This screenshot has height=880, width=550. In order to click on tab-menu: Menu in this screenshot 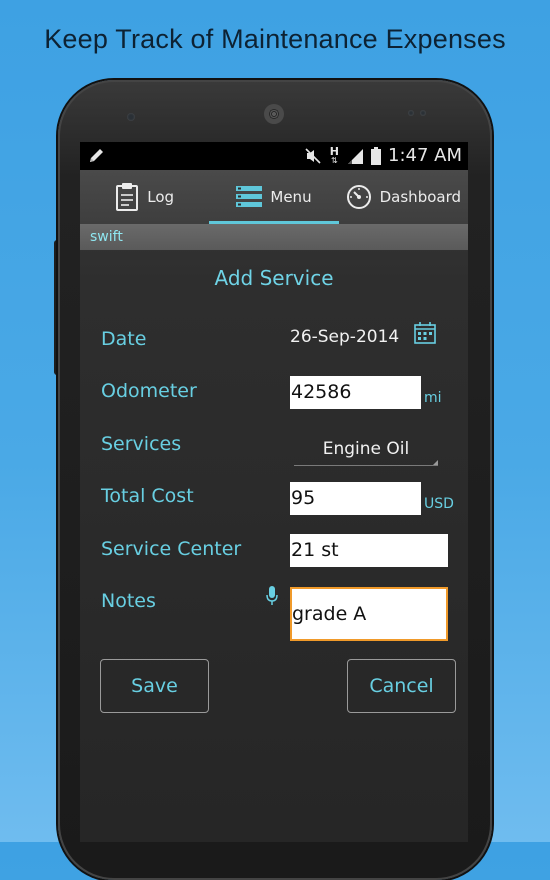, I will do `click(274, 197)`.